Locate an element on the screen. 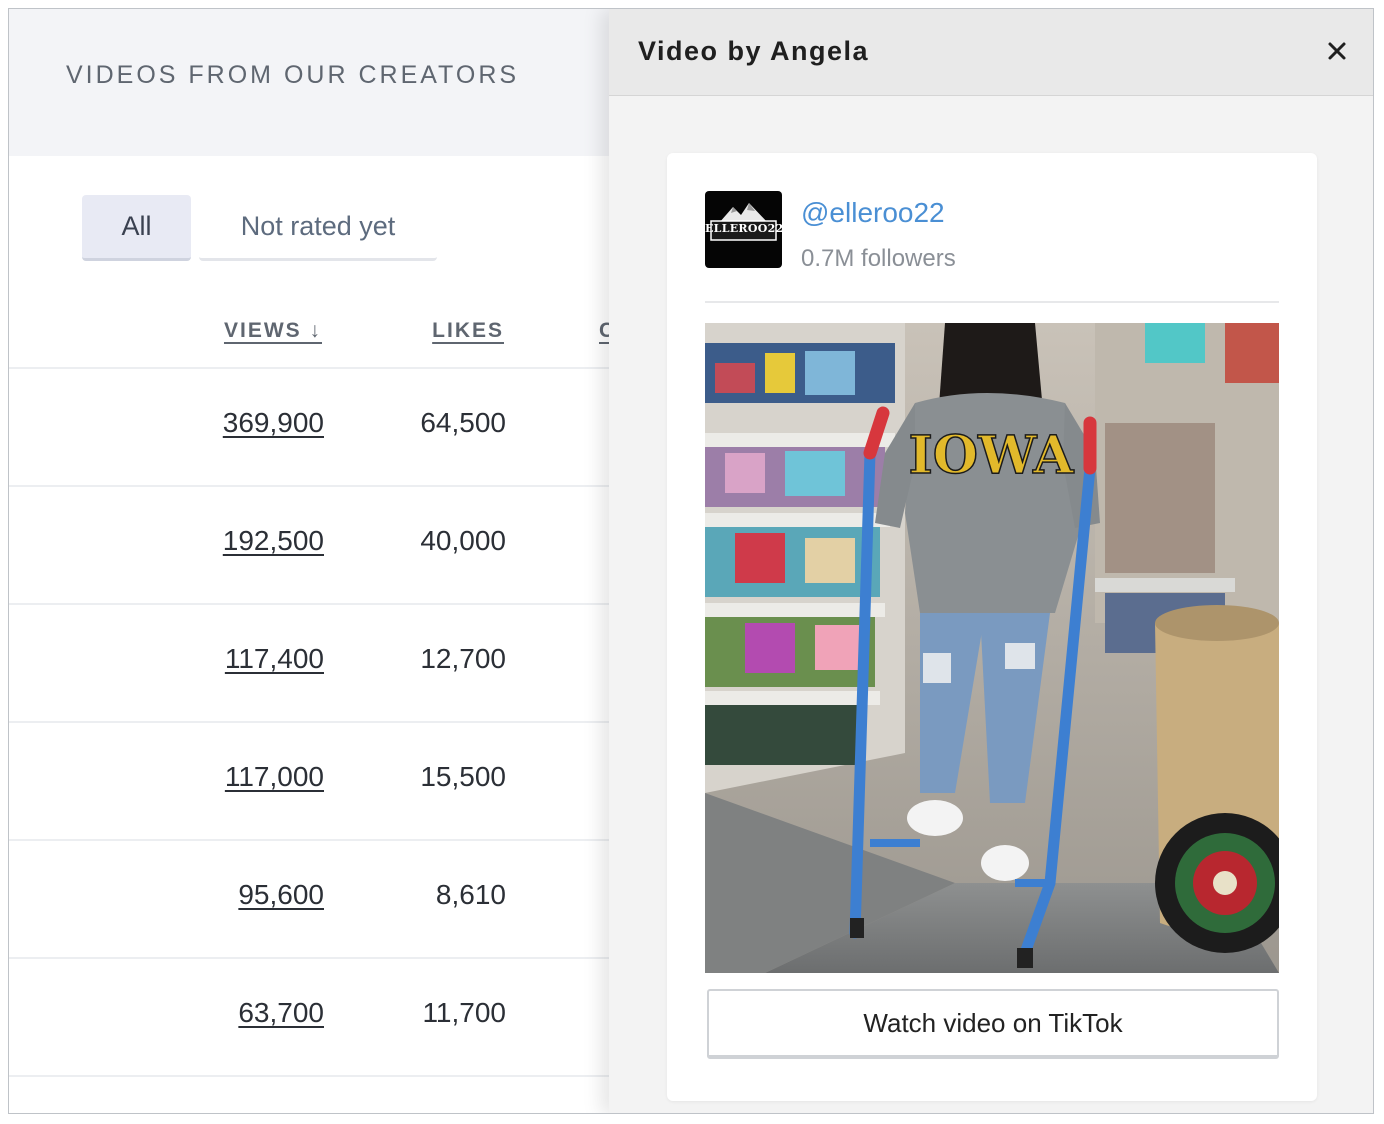 Image resolution: width=1384 pixels, height=1124 pixels. views-cell: 63,700 is located at coordinates (281, 1013).